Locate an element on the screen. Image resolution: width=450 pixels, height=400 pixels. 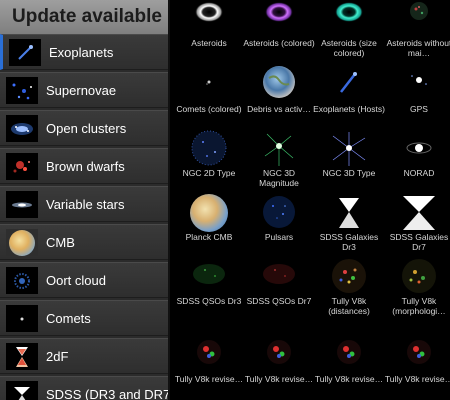
tile-caption: SDSS Galaxies Dr7 is located at coordinates (419, 242).